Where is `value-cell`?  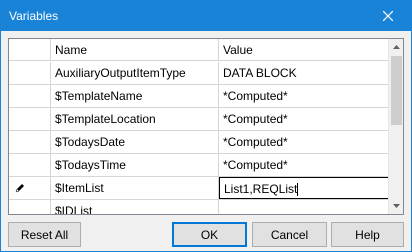 value-cell is located at coordinates (304, 207).